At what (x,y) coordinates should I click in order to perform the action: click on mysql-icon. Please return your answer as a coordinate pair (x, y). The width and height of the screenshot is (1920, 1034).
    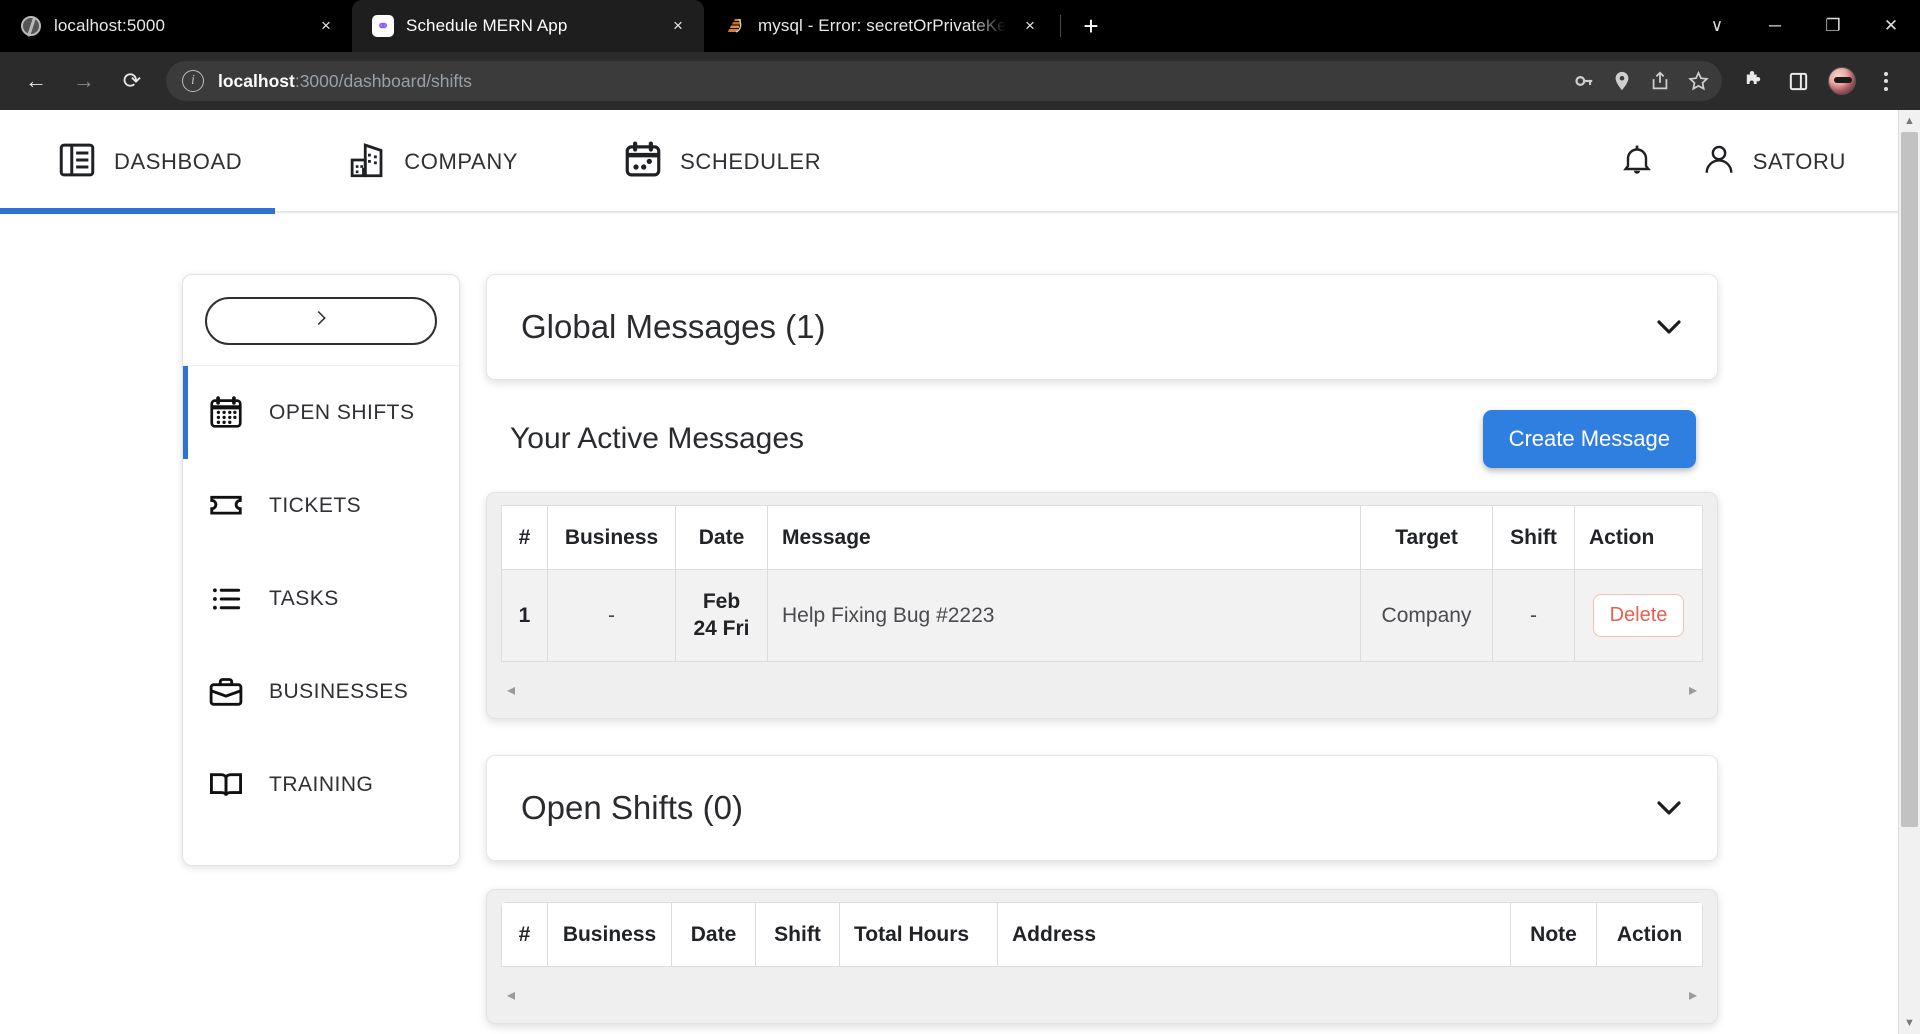
    Looking at the image, I should click on (735, 26).